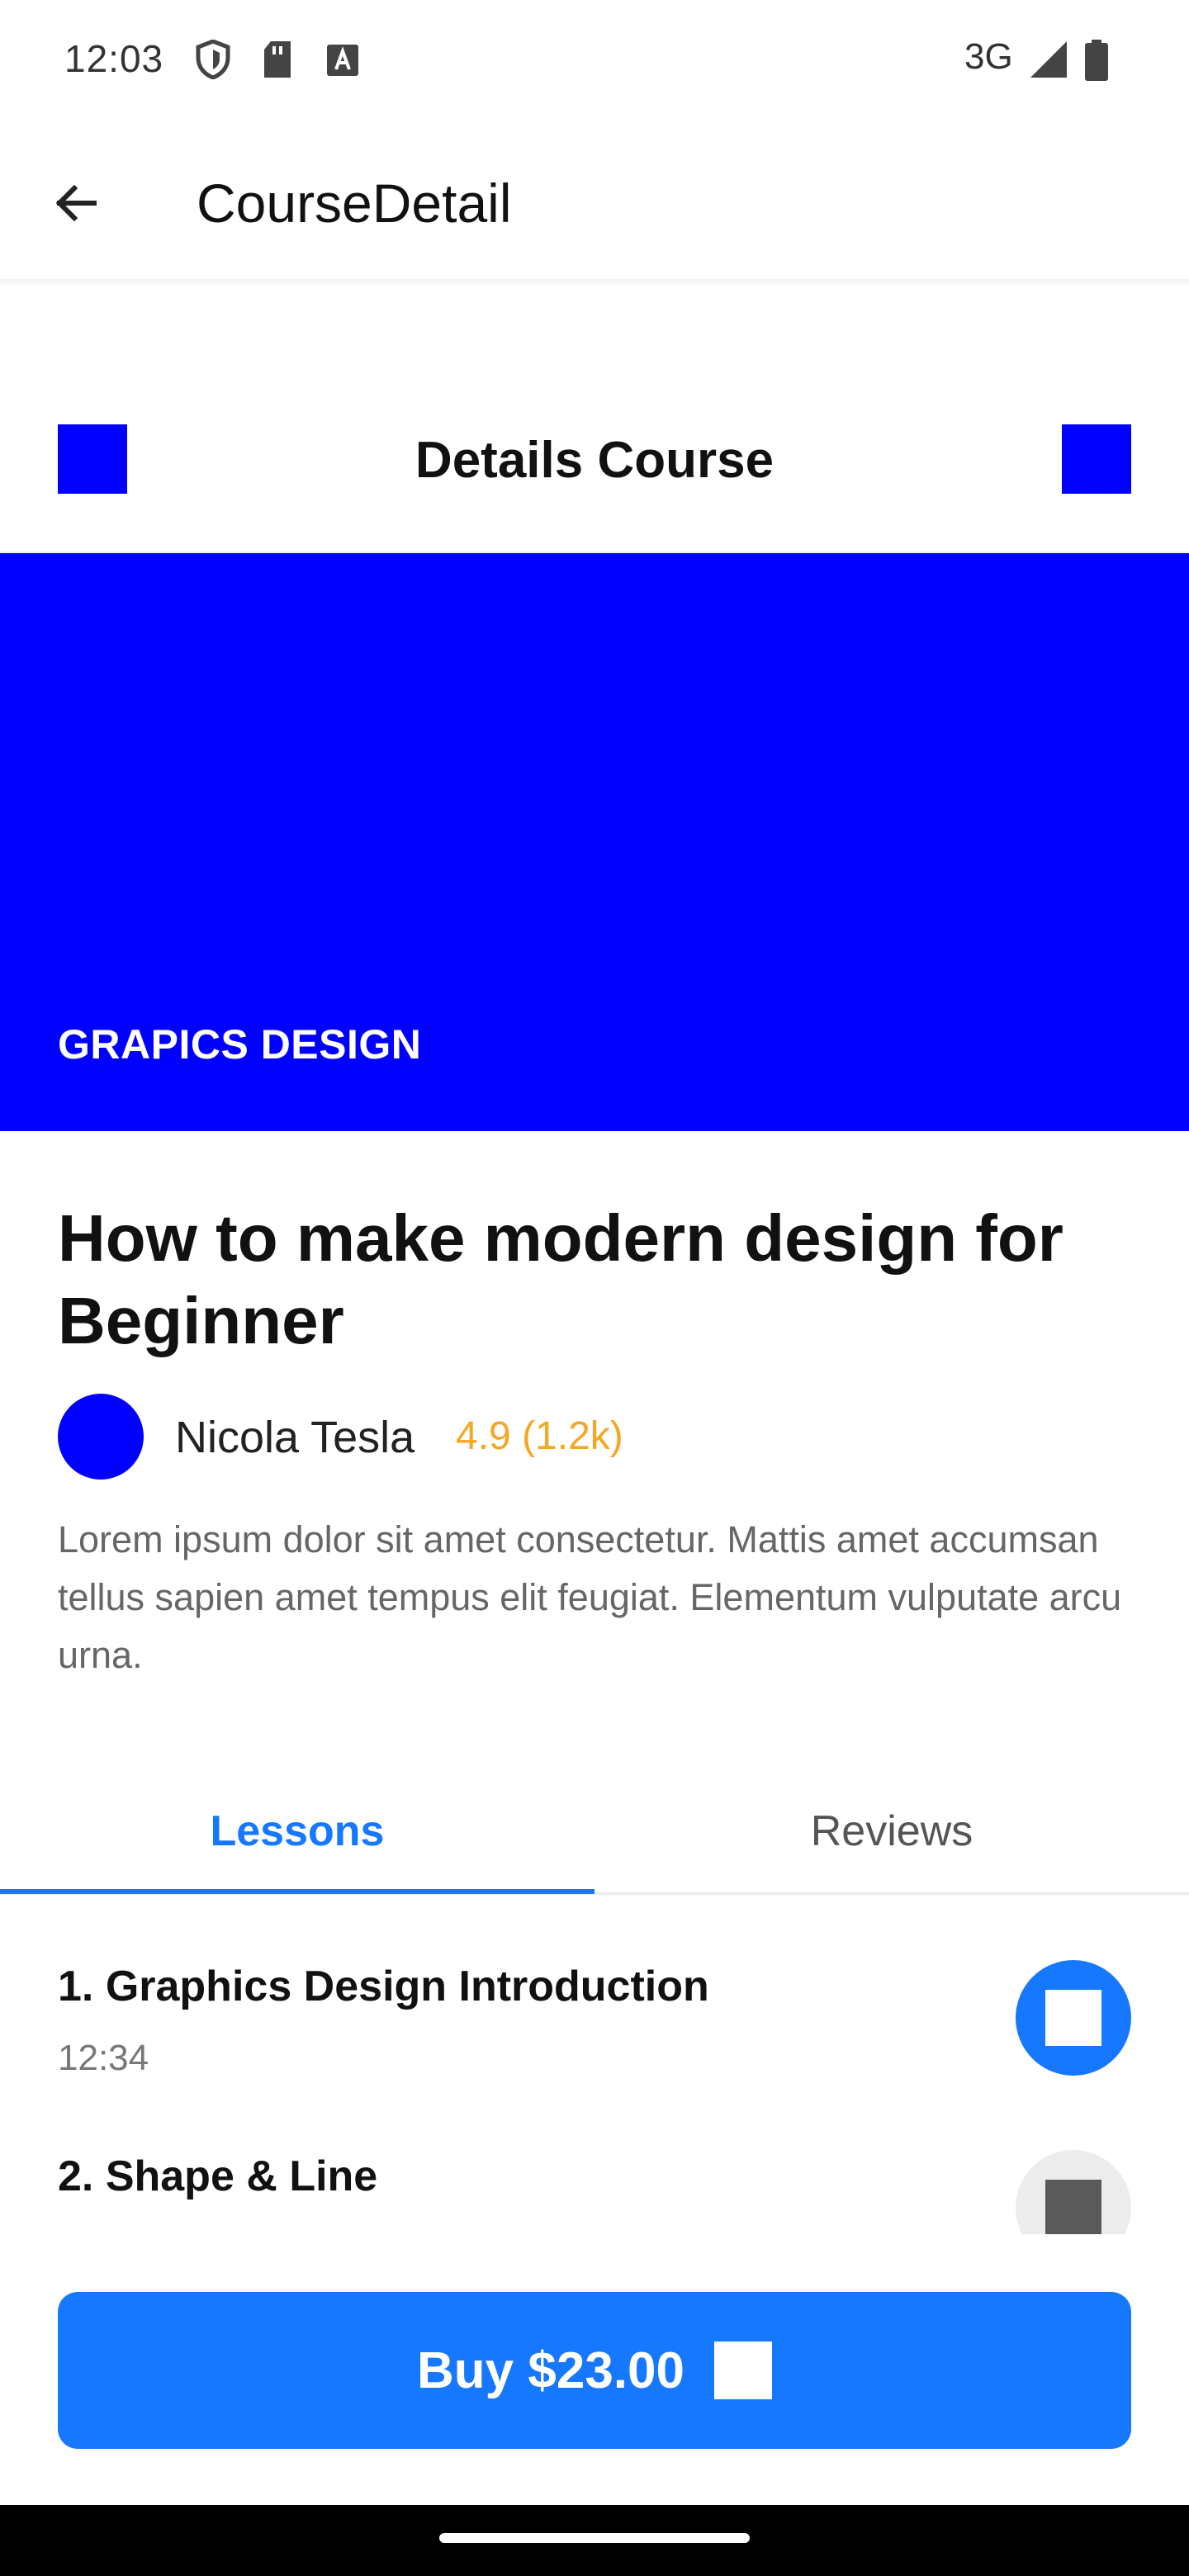 The width and height of the screenshot is (1189, 2576). What do you see at coordinates (594, 201) in the screenshot?
I see `app-bar: CourseDetail` at bounding box center [594, 201].